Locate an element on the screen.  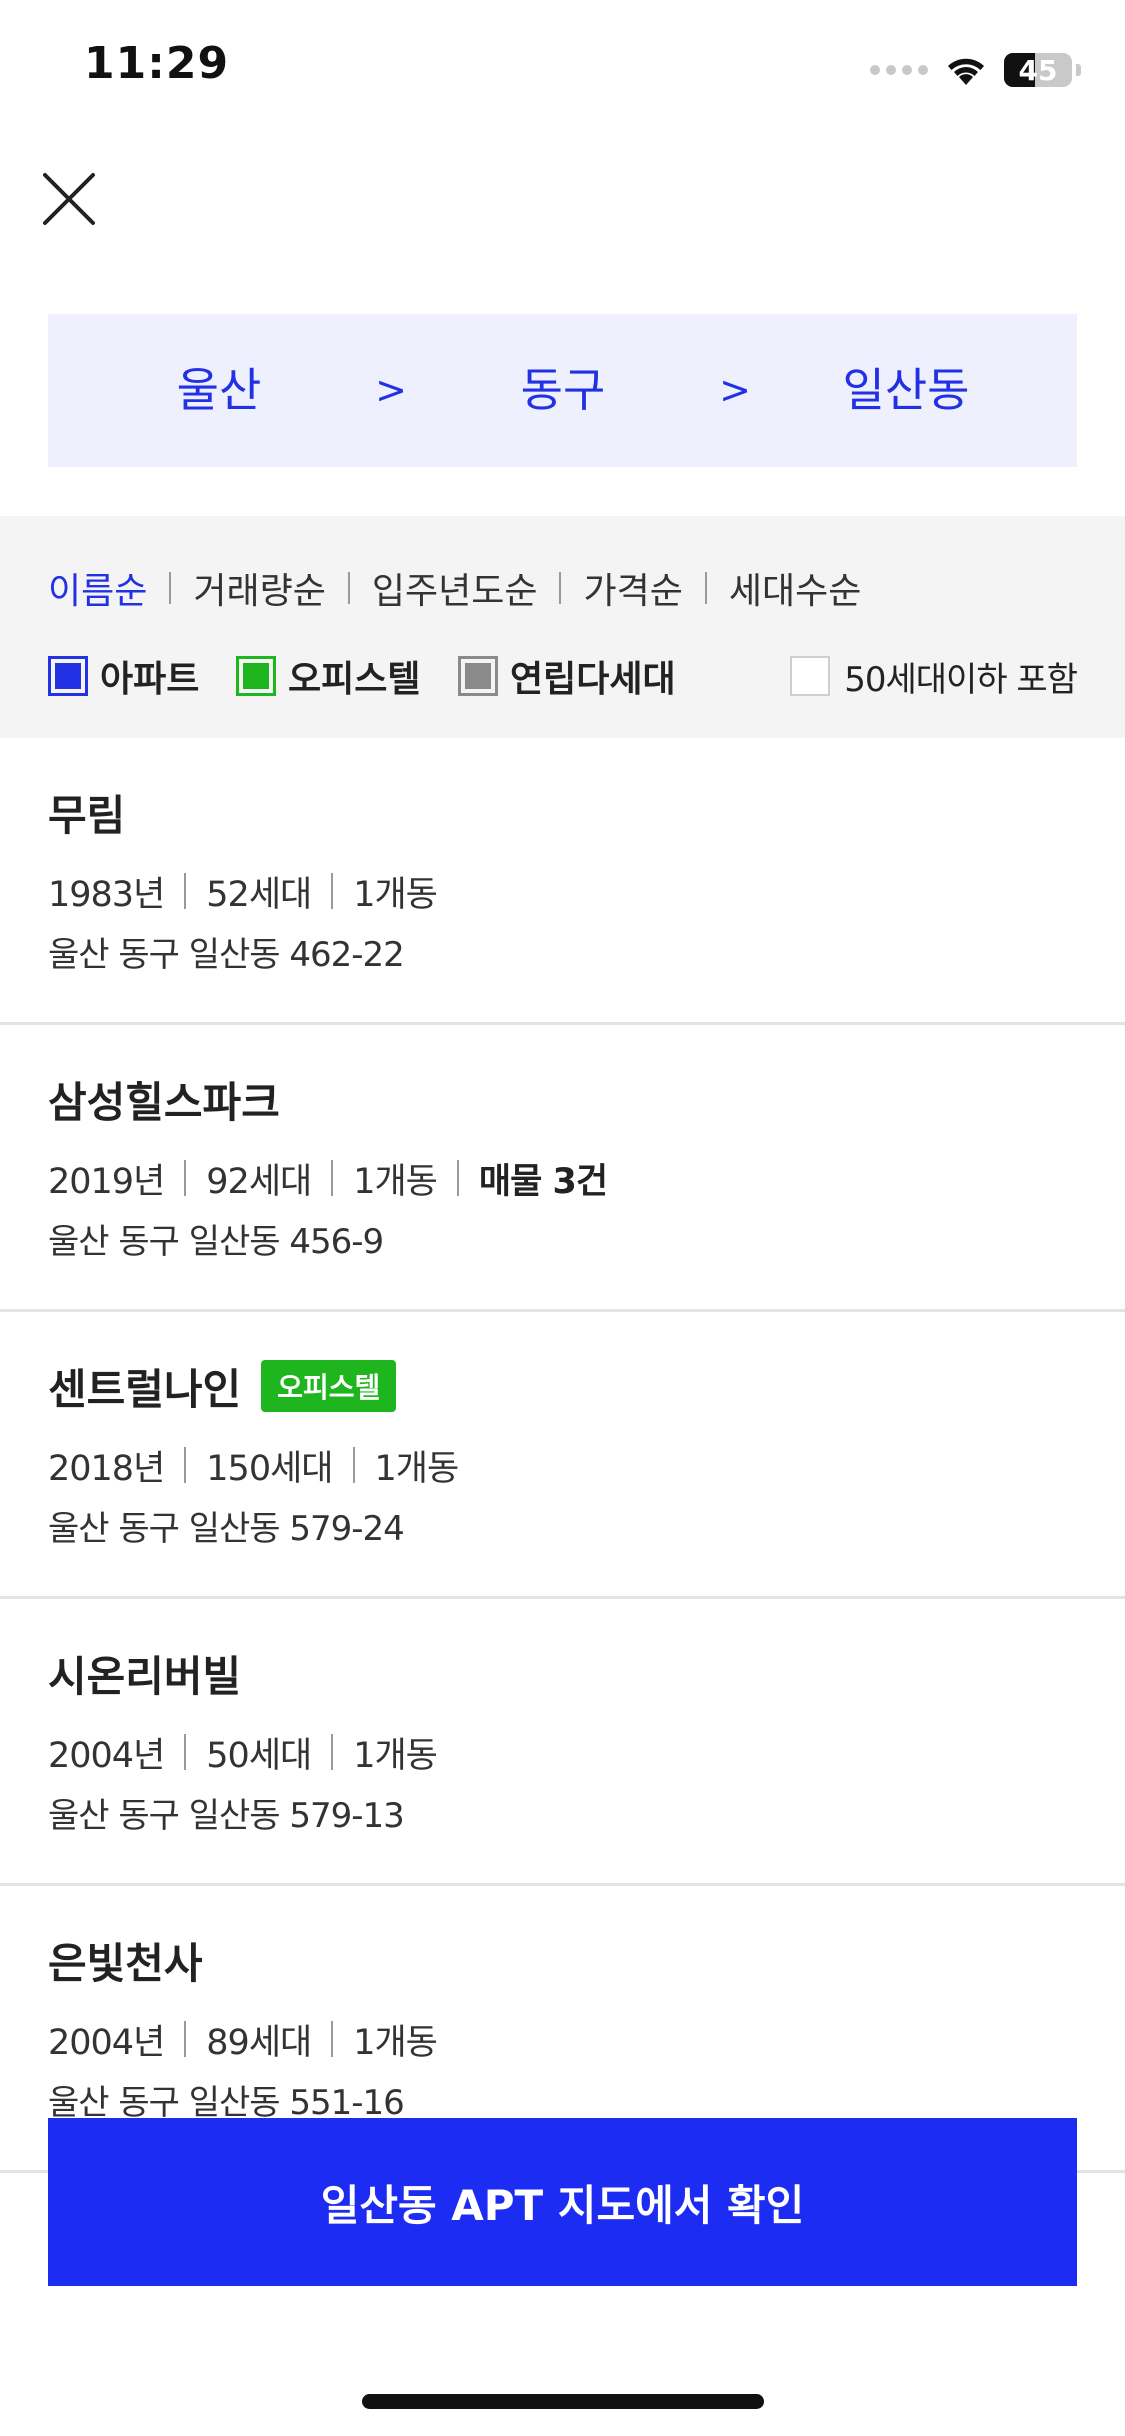
battery-level: 45 is located at coordinates (1038, 70).